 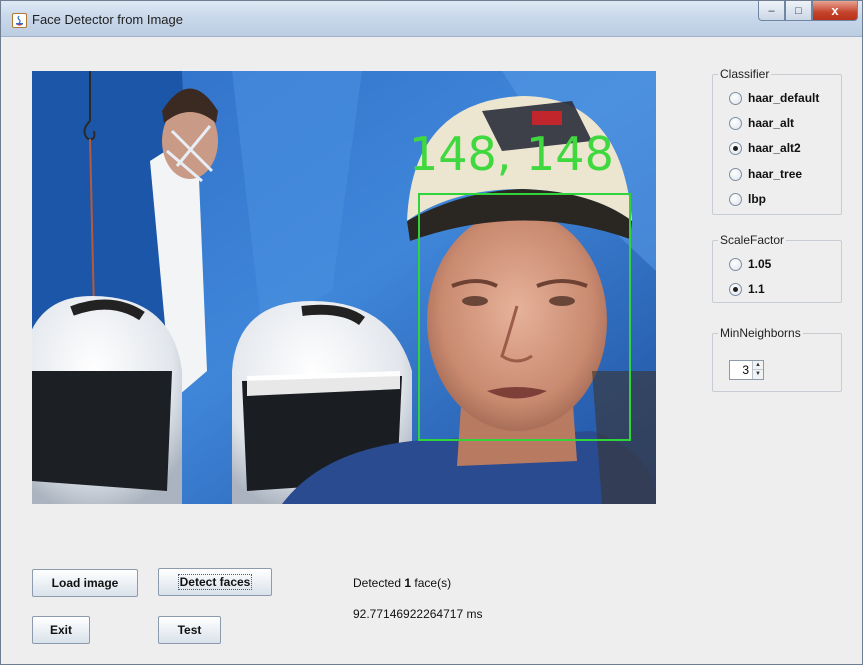 I want to click on radio-haar-alt: haar_alt, so click(x=761, y=123).